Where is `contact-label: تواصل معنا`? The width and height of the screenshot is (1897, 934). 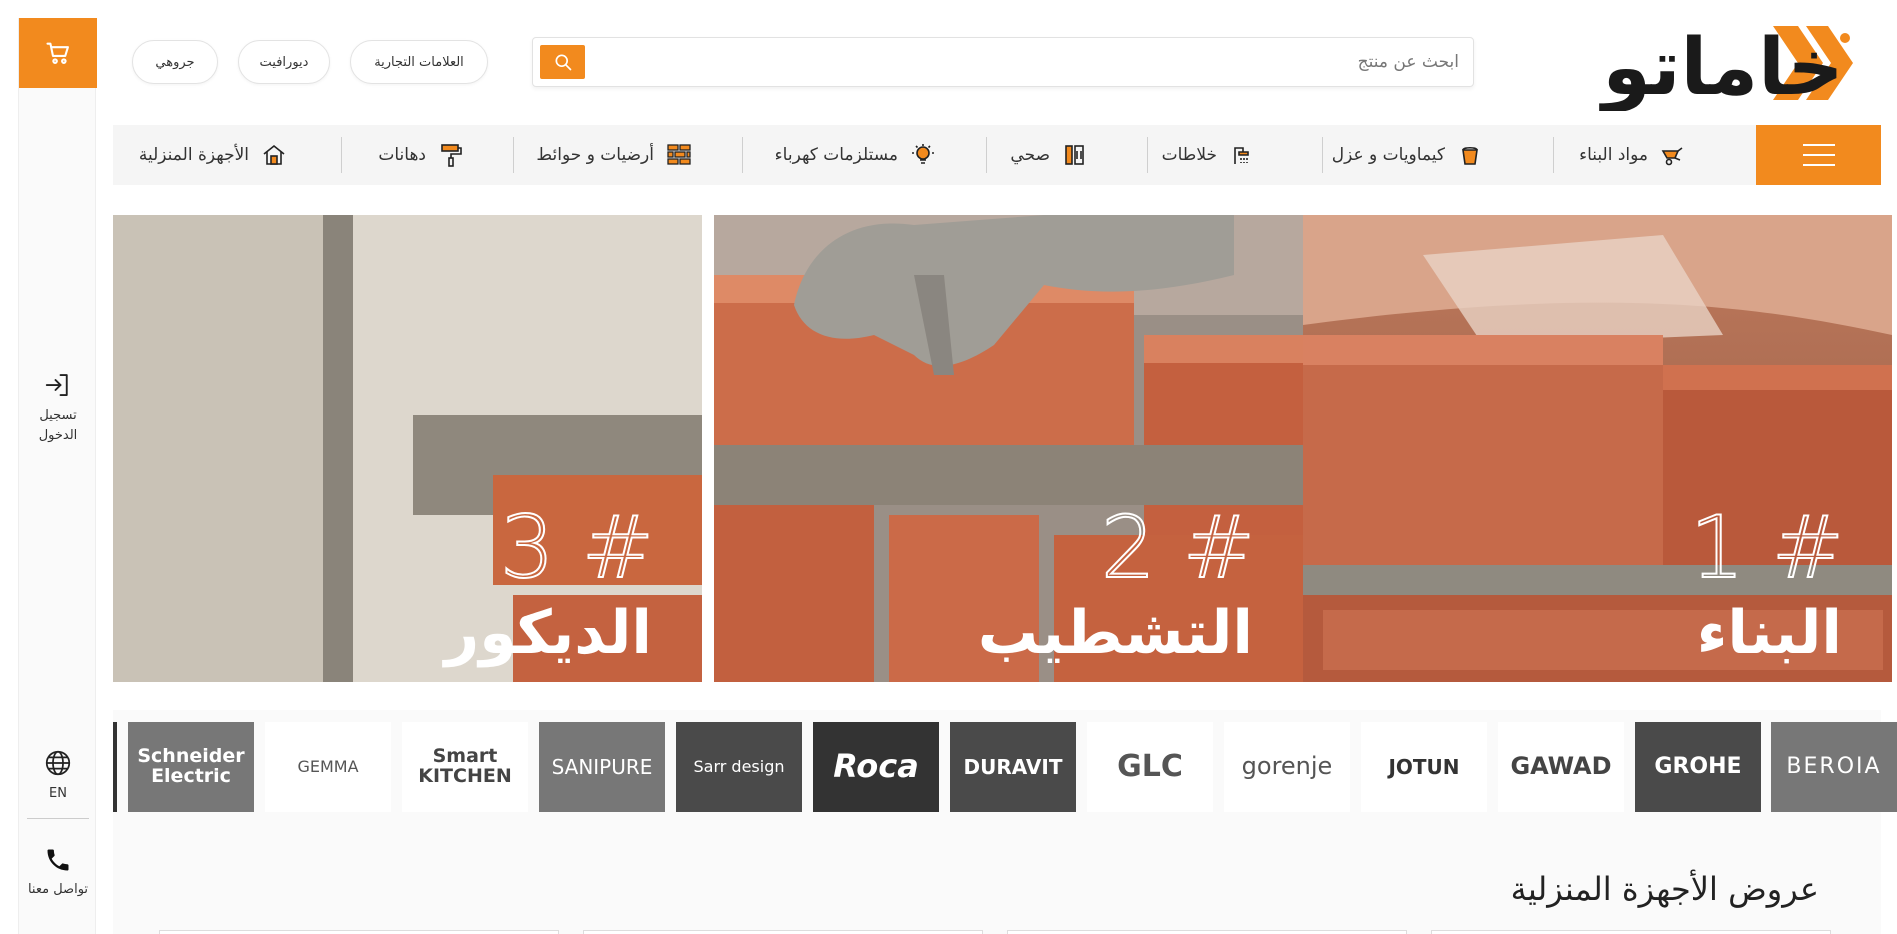 contact-label: تواصل معنا is located at coordinates (58, 889).